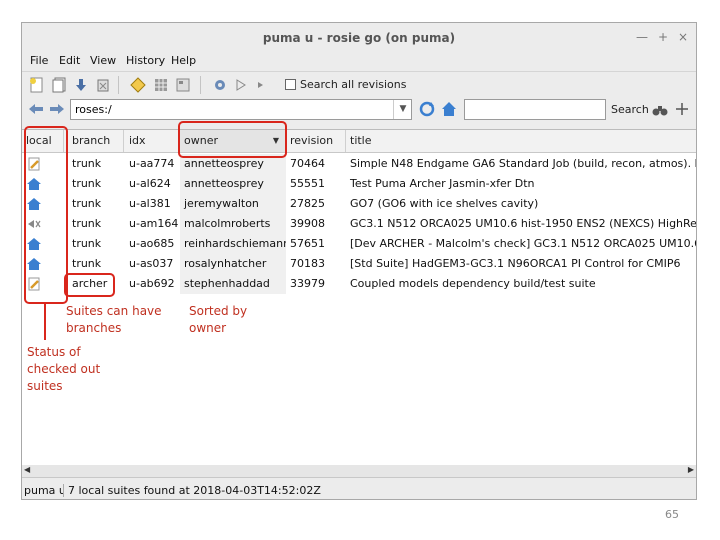  Describe the element at coordinates (103, 60) in the screenshot. I see `menu-view: View` at that location.